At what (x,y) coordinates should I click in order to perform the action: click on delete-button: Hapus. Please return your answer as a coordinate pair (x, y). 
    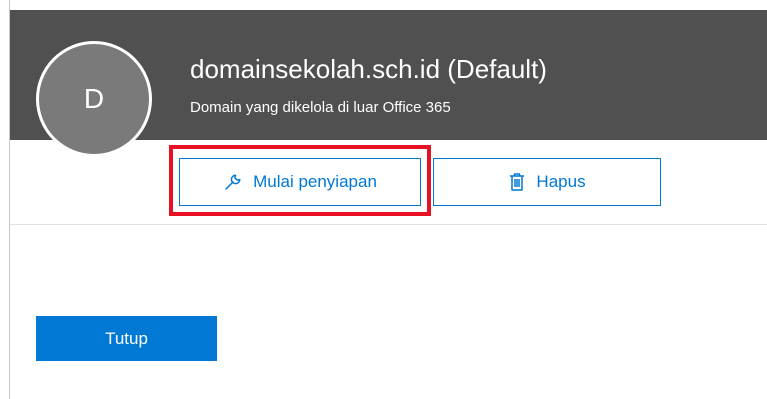
    Looking at the image, I should click on (547, 182).